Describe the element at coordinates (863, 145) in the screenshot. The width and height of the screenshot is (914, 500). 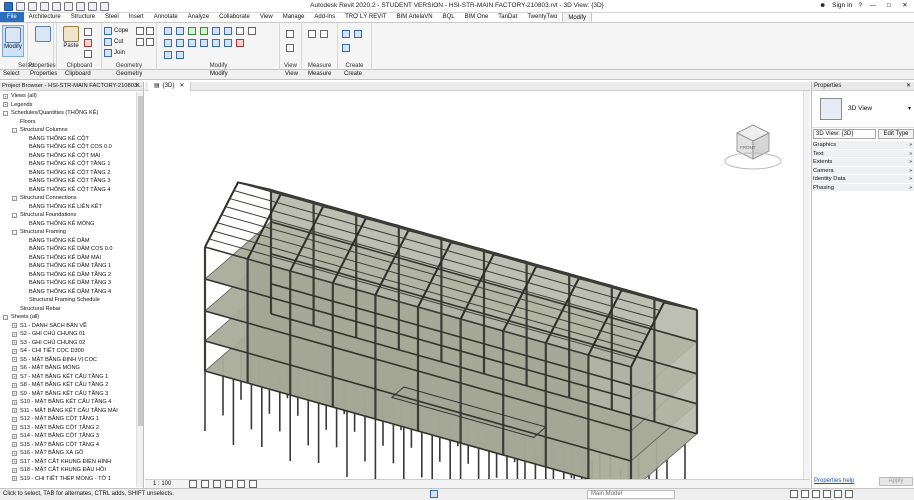
I see `property-category-graphics: Graphics »` at that location.